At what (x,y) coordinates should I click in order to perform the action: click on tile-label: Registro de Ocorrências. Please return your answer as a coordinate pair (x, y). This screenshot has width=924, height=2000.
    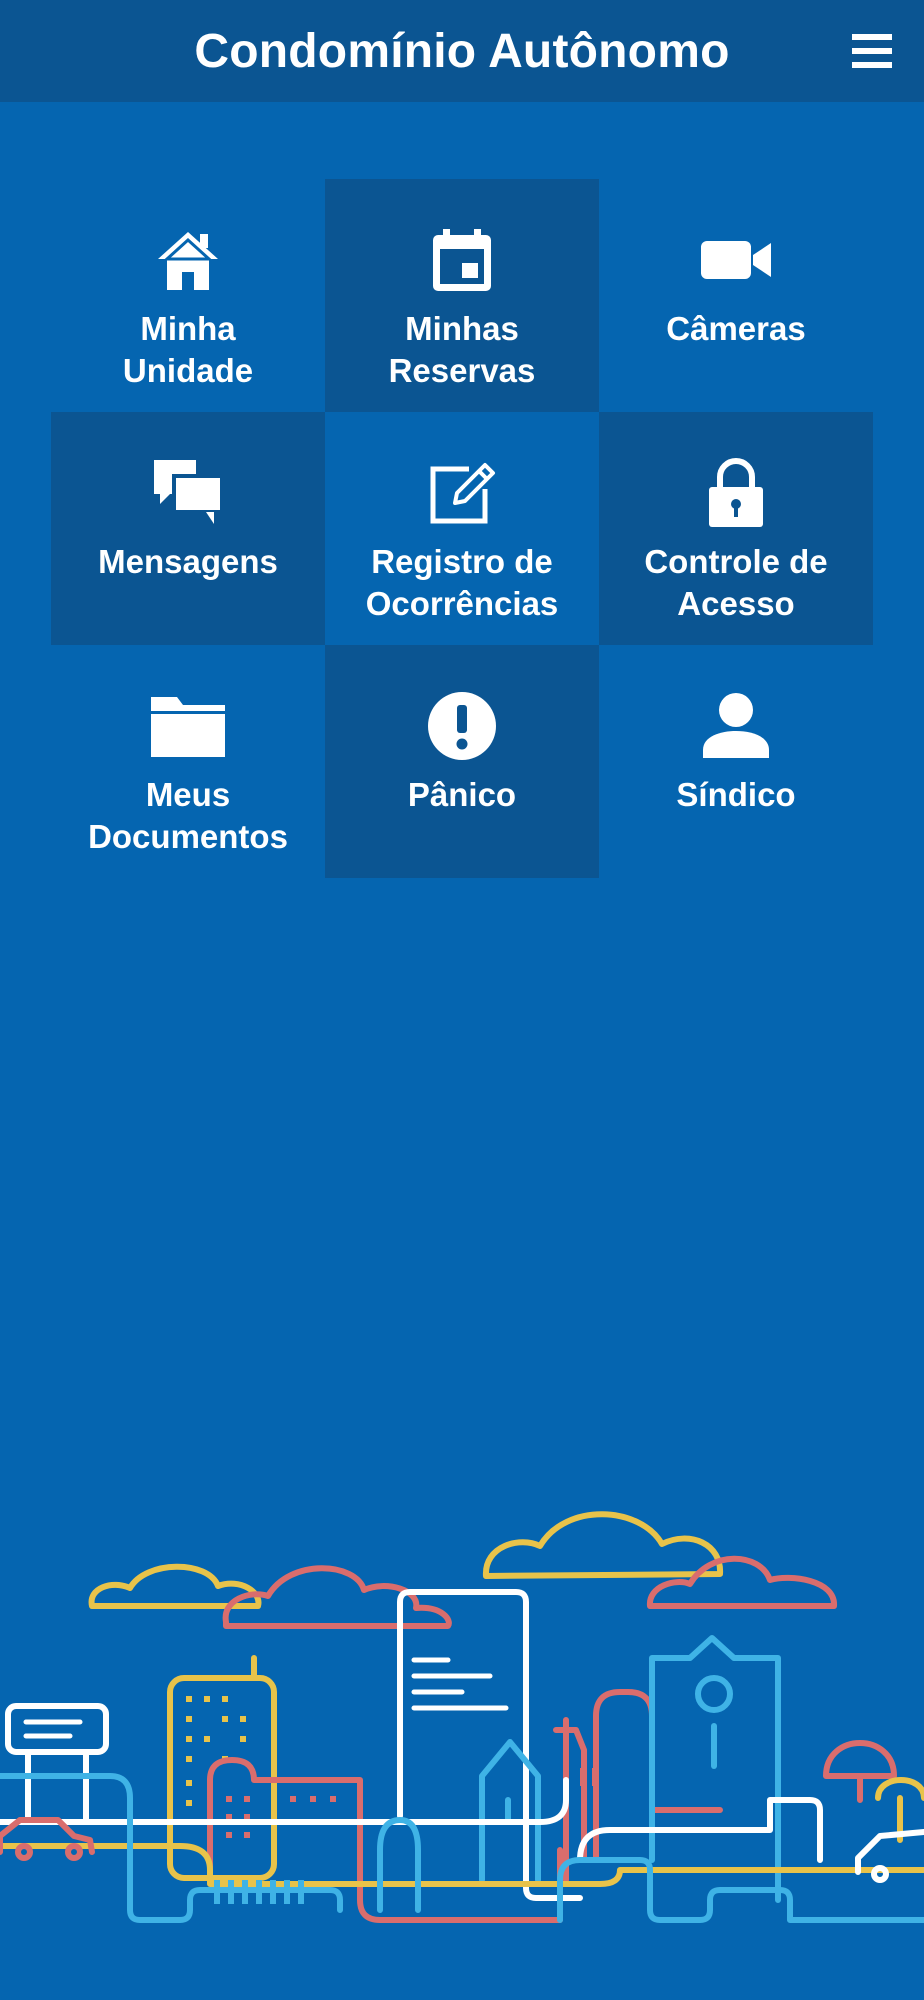
    Looking at the image, I should click on (462, 582).